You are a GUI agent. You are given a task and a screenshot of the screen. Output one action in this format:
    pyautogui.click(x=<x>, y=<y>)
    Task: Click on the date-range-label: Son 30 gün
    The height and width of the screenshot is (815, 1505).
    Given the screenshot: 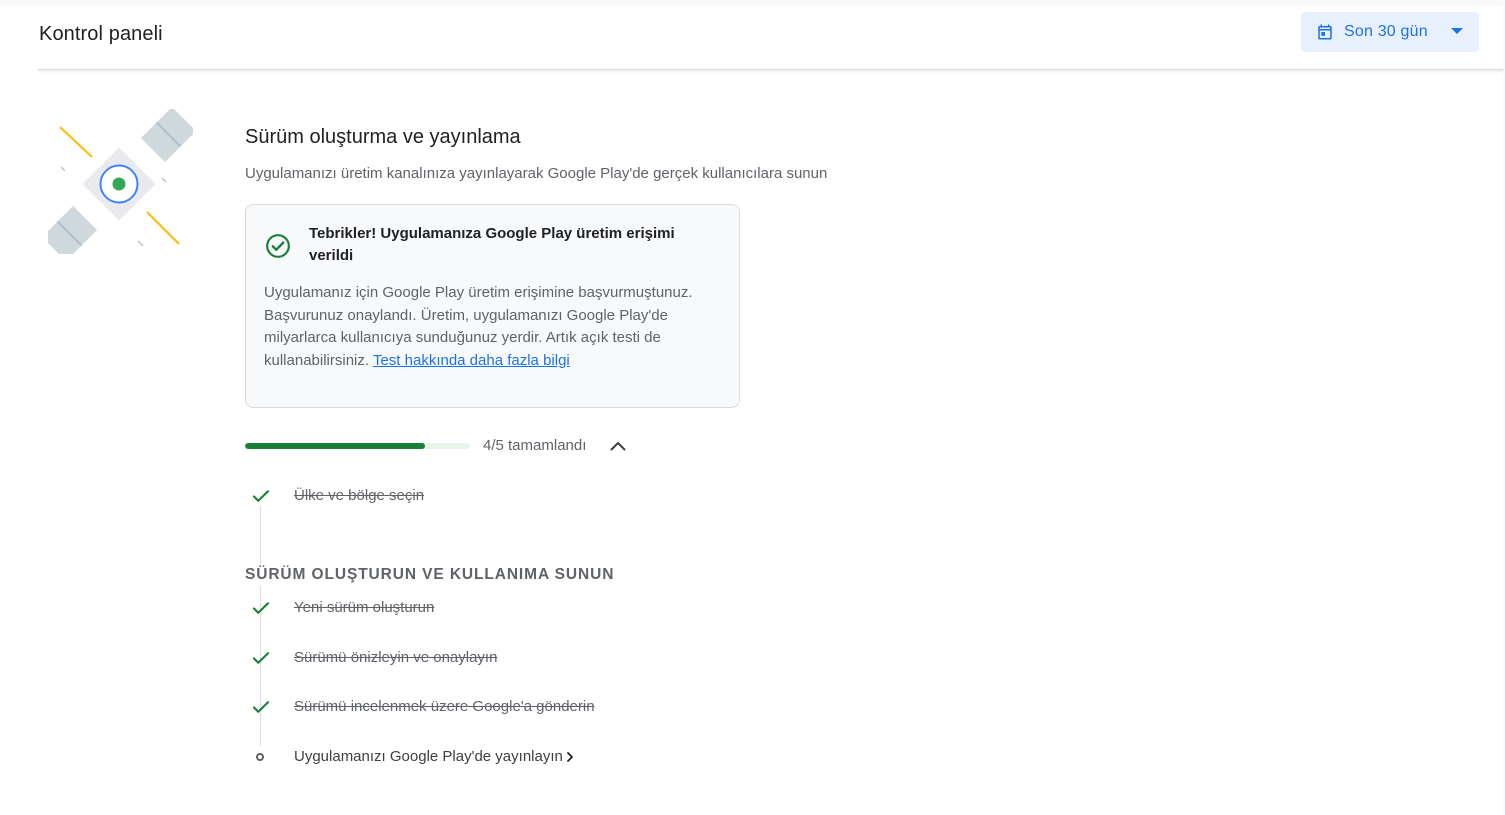 What is the action you would take?
    pyautogui.click(x=1386, y=31)
    